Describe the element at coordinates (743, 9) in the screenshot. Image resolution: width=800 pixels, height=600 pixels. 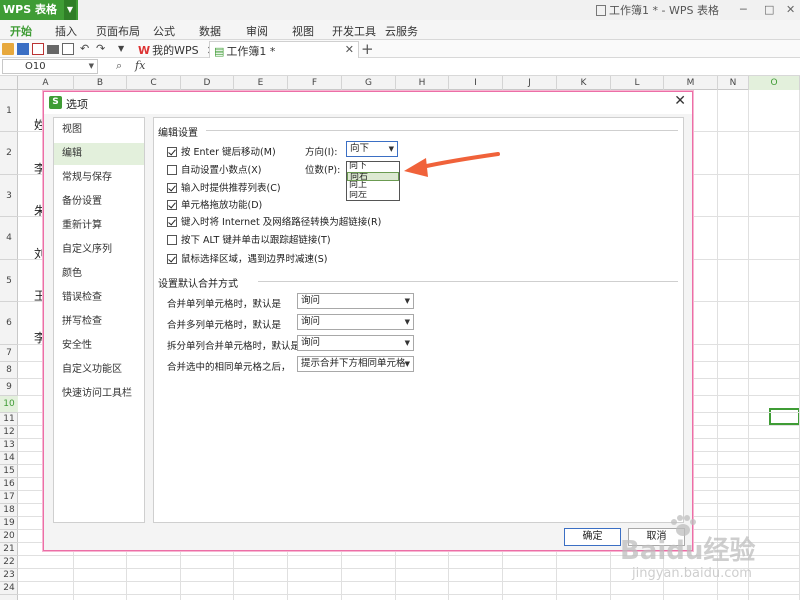
I see `minimize-icon: ─` at that location.